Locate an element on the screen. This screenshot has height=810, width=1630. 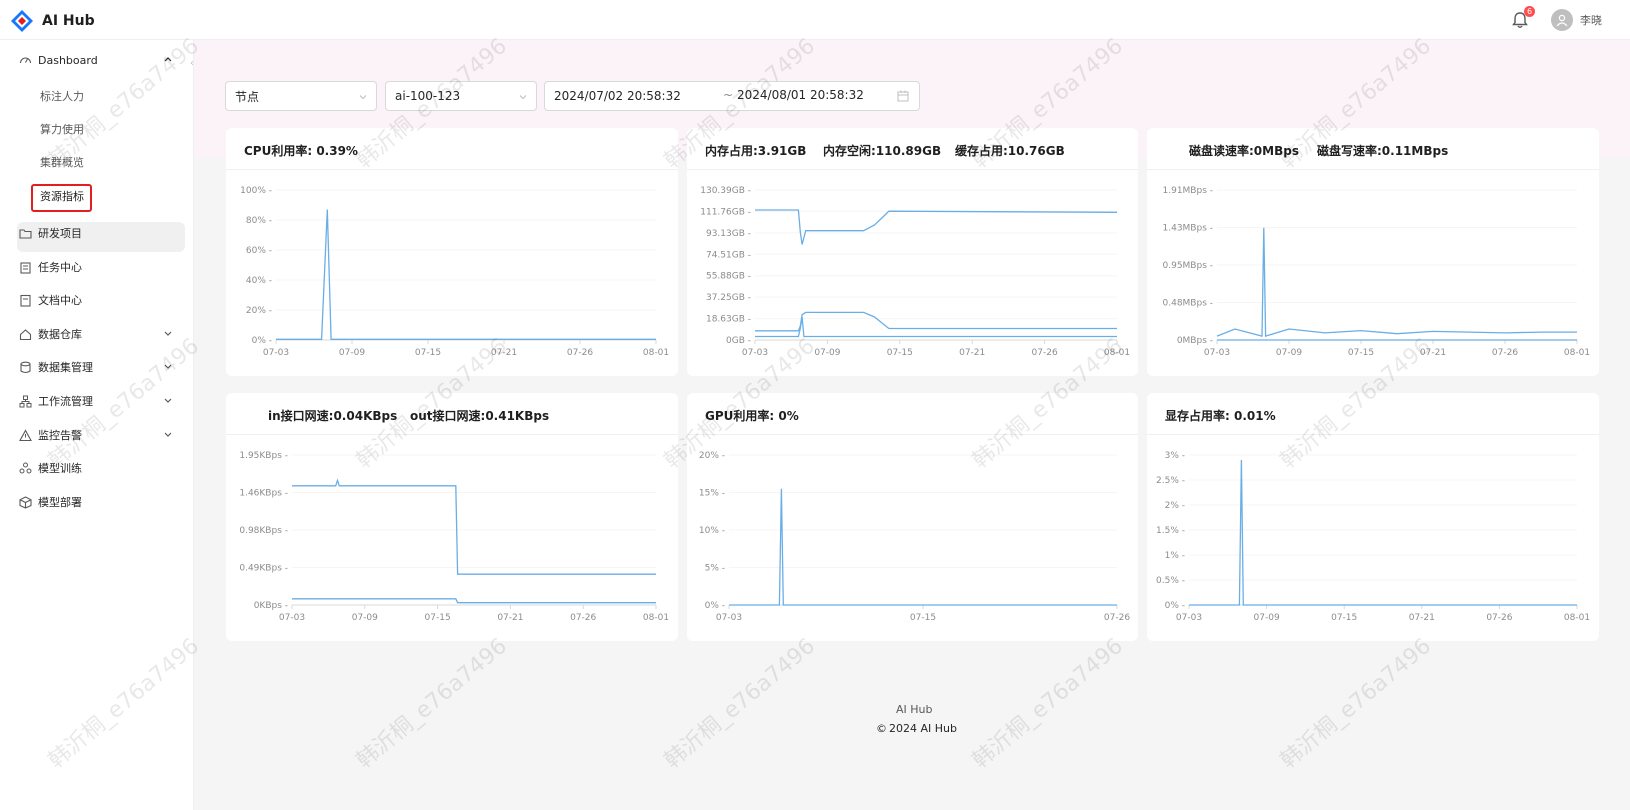
sidebar-item-label: Dashboard is located at coordinates (68, 60).